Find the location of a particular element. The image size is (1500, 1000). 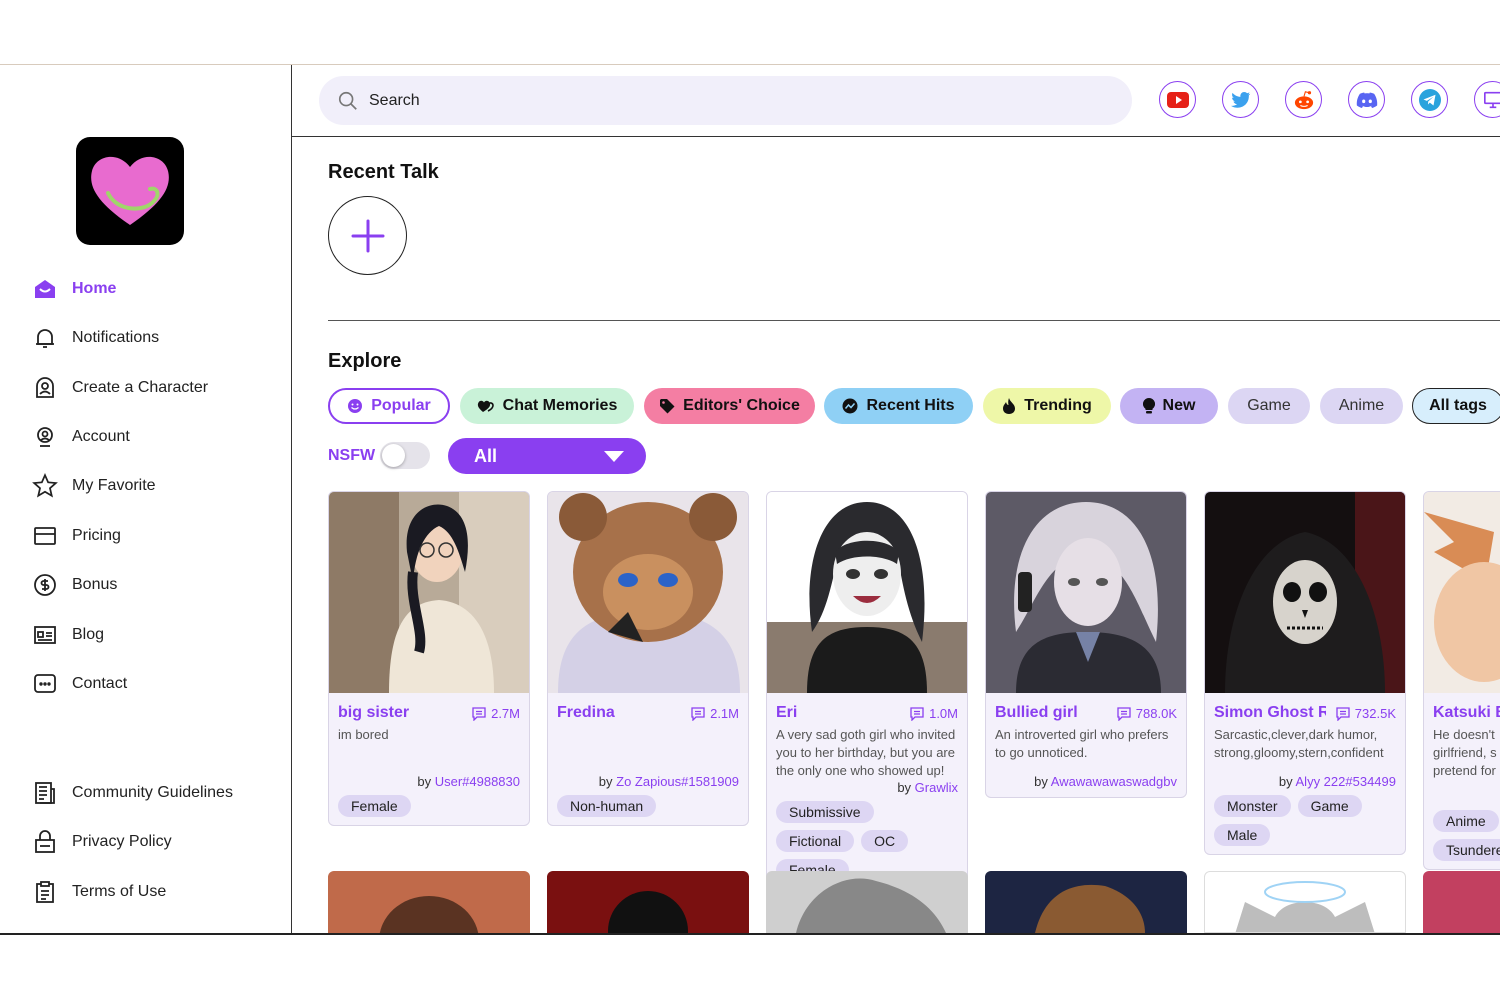

author-link: Alyy 222#534499 is located at coordinates (1346, 781).